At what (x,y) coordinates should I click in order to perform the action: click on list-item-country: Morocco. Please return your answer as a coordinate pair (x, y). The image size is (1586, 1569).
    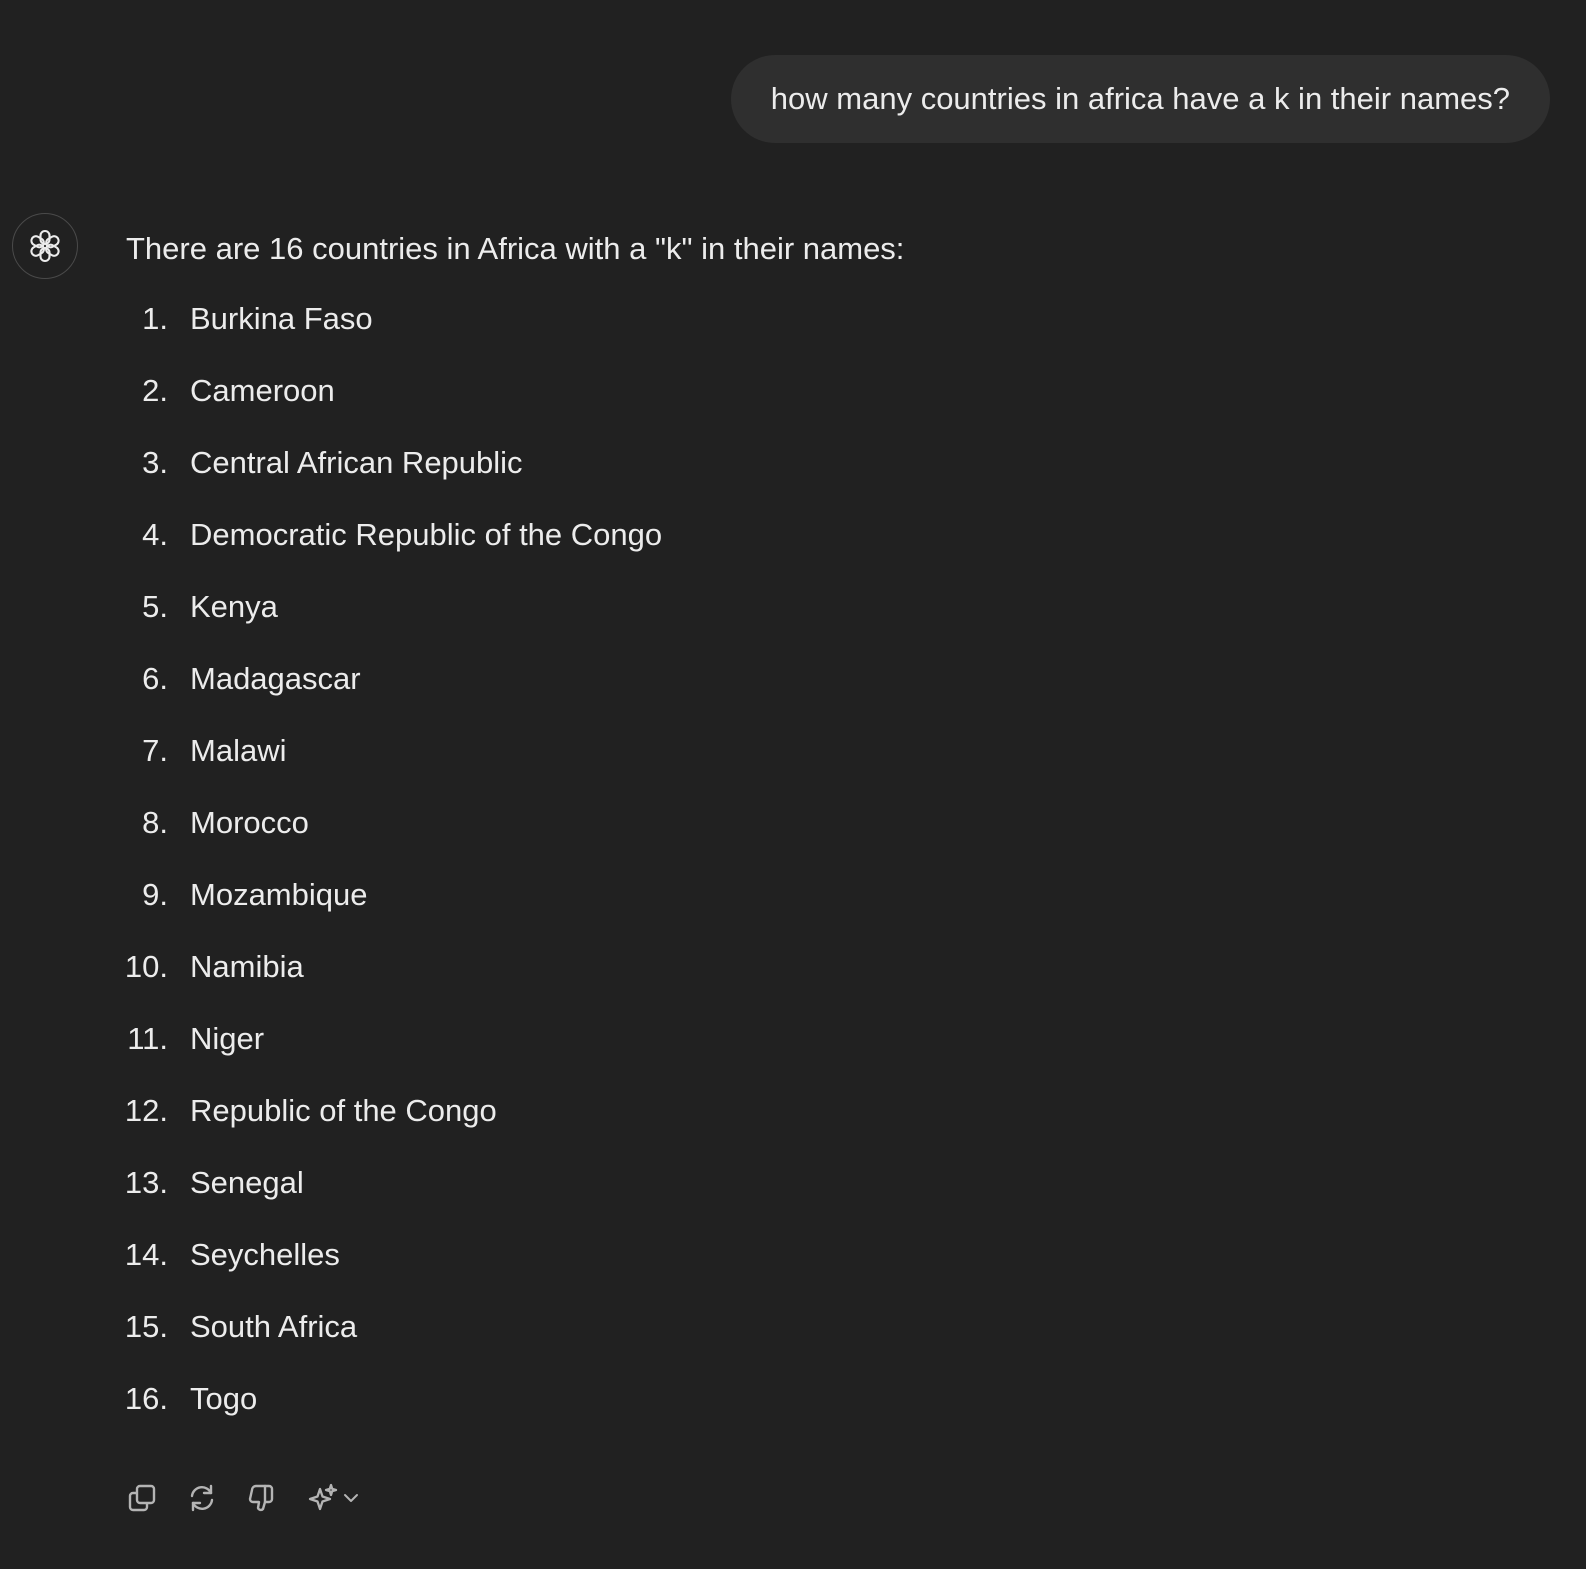
    Looking at the image, I should click on (249, 822).